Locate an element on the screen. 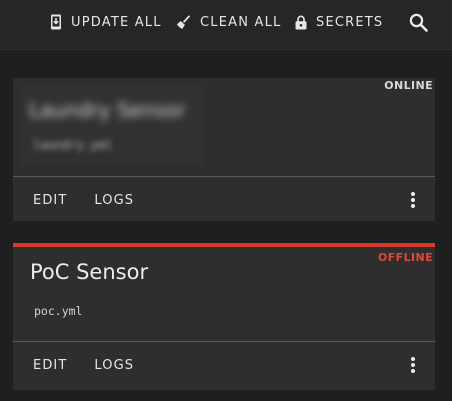 The width and height of the screenshot is (452, 401). clean-all-label: CLEAN ALL is located at coordinates (241, 22).